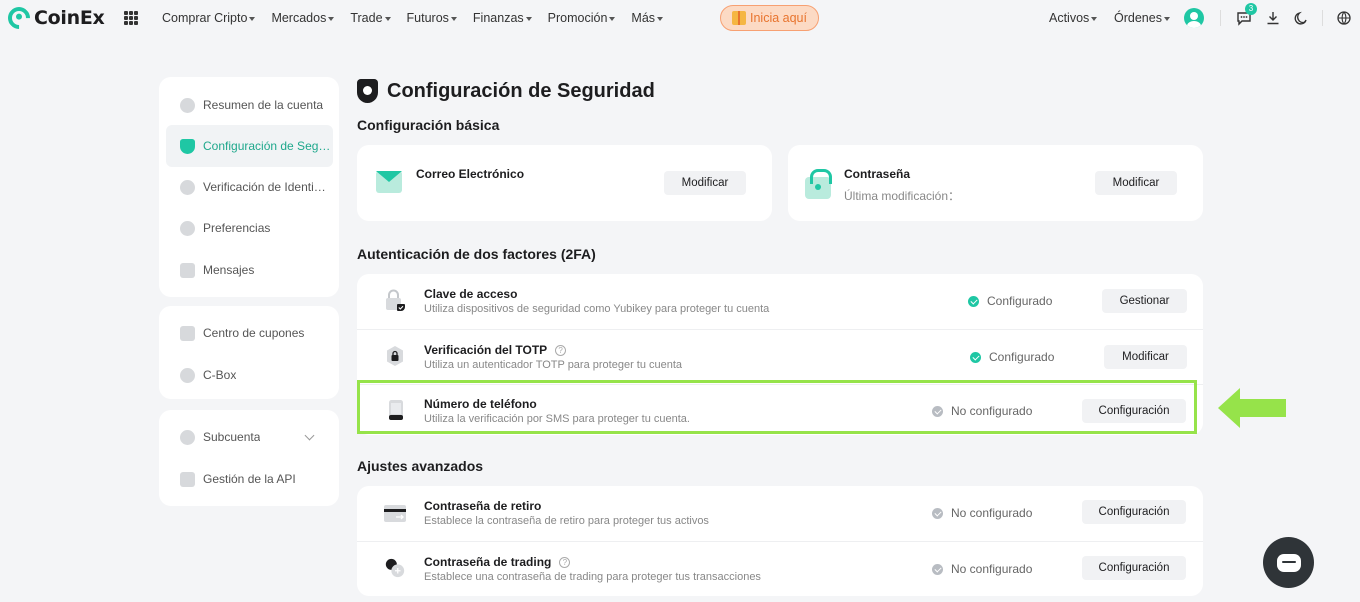 The height and width of the screenshot is (602, 1360). Describe the element at coordinates (1251, 9) in the screenshot. I see `notification-badge: 3` at that location.